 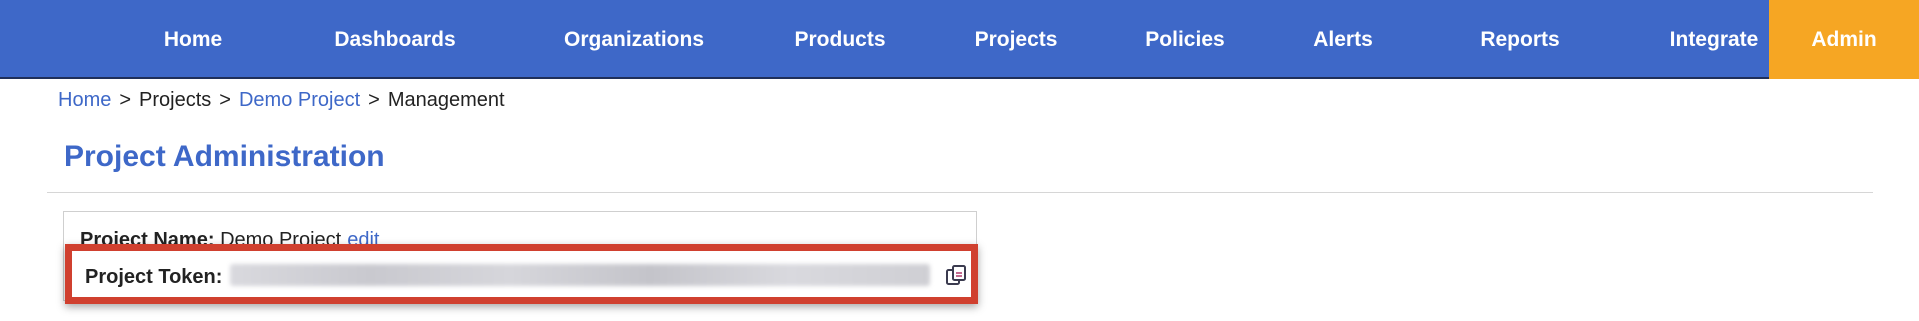 I want to click on breadcrumb-management: Management, so click(x=446, y=100).